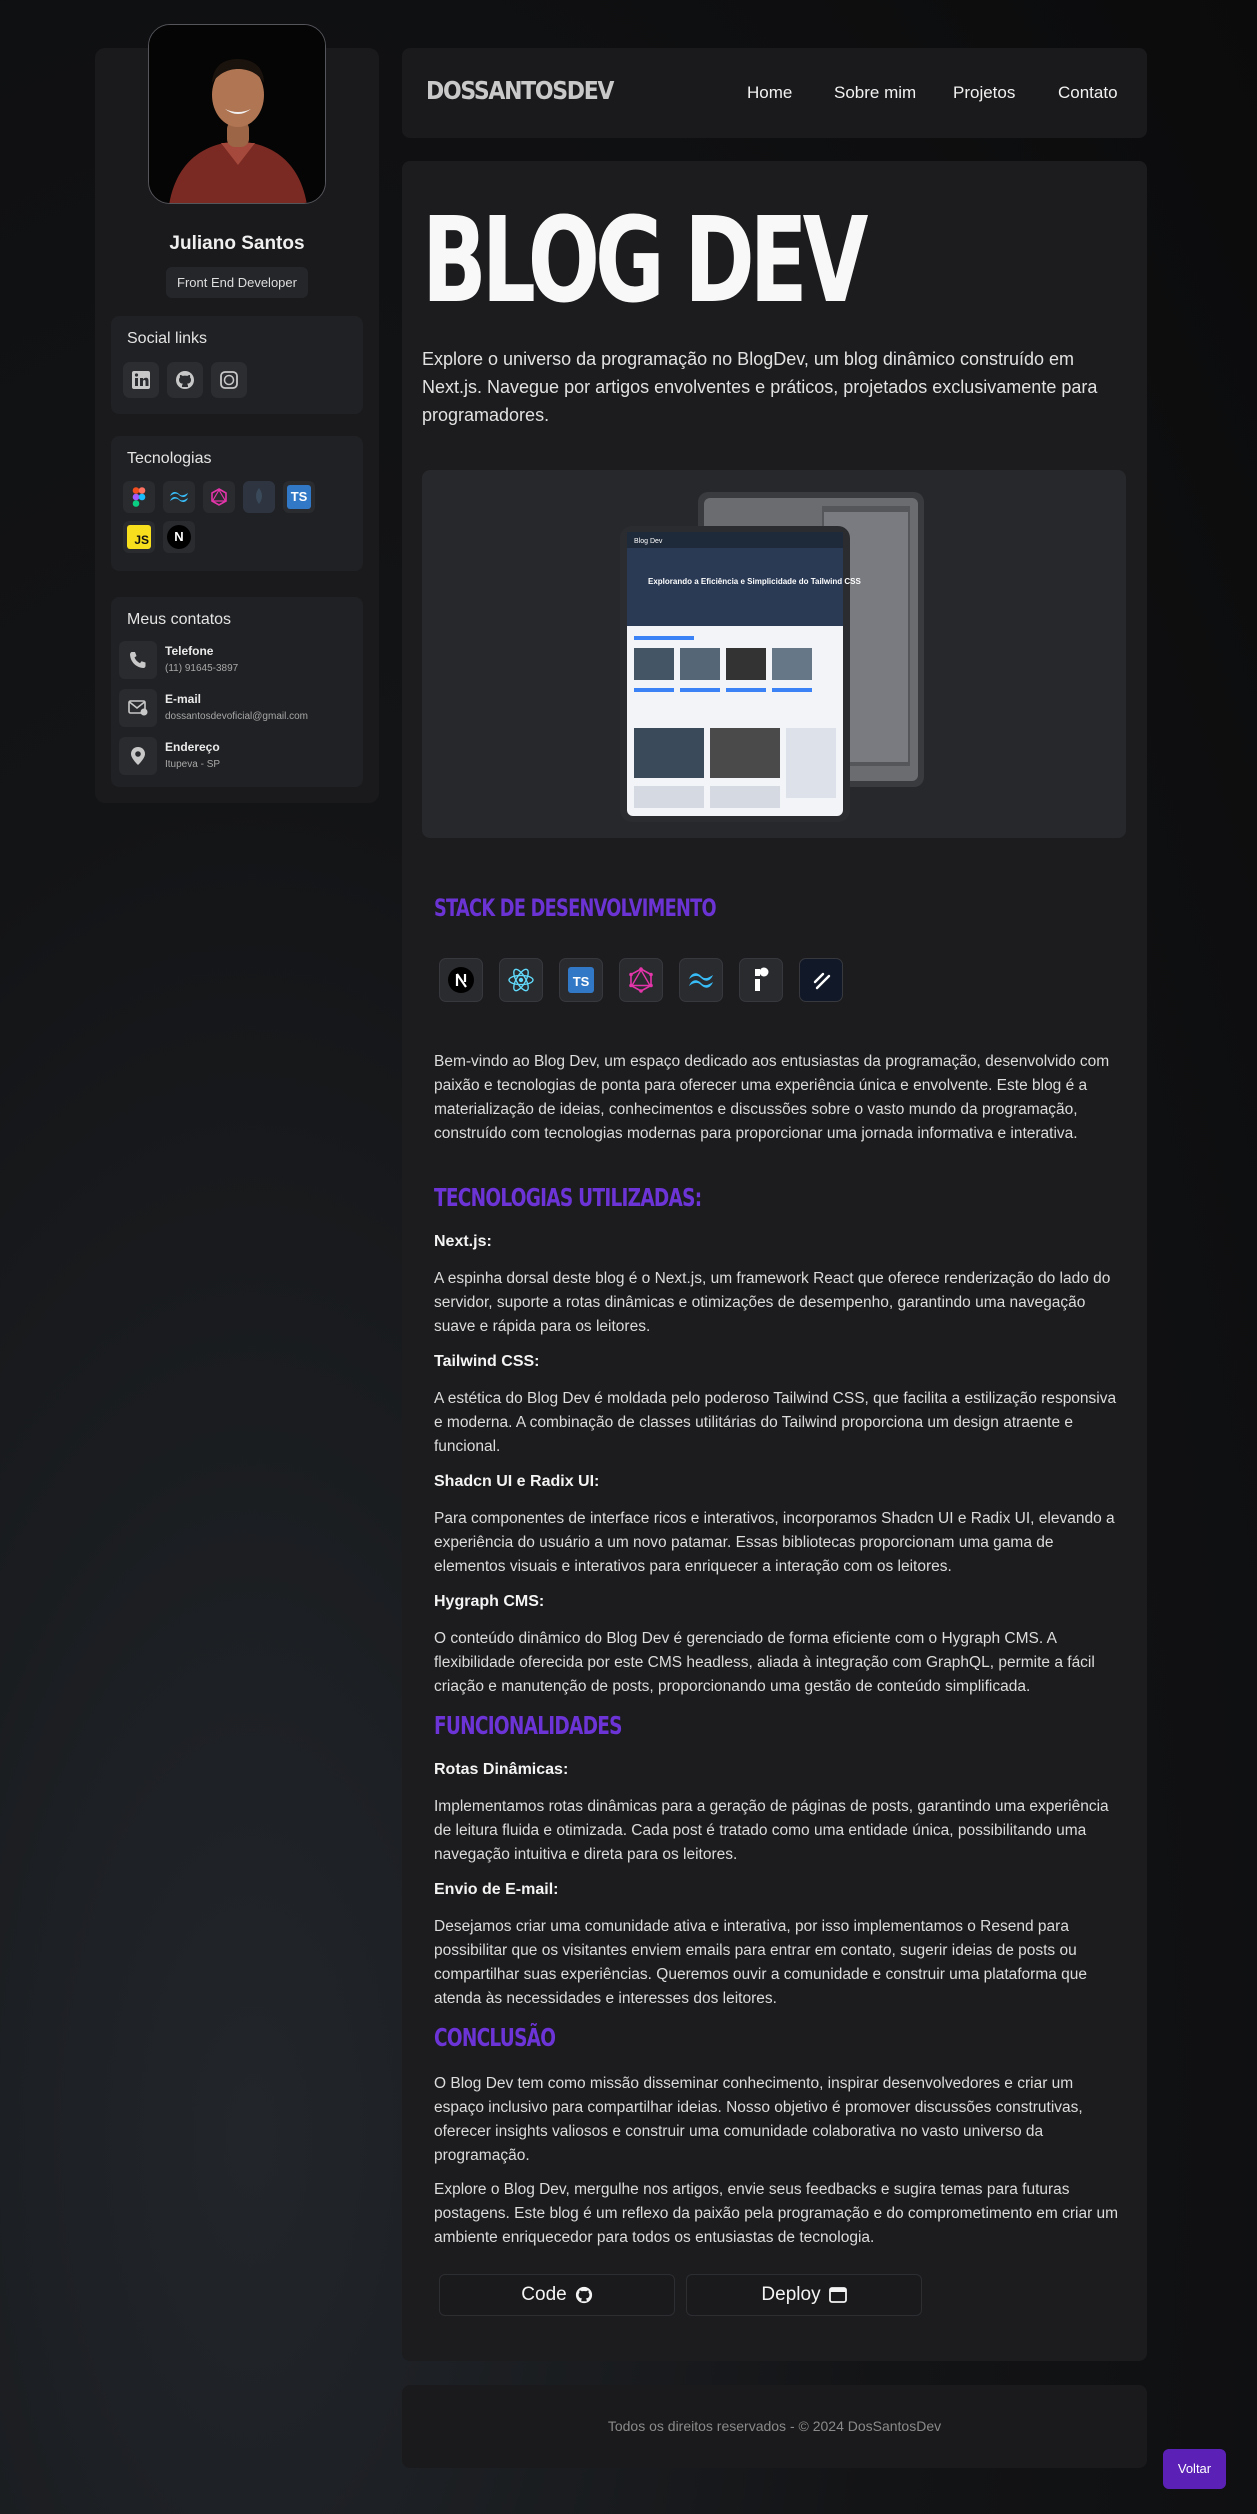 The image size is (1257, 2514). I want to click on tech-panel: Tecnologias TS JS N, so click(237, 503).